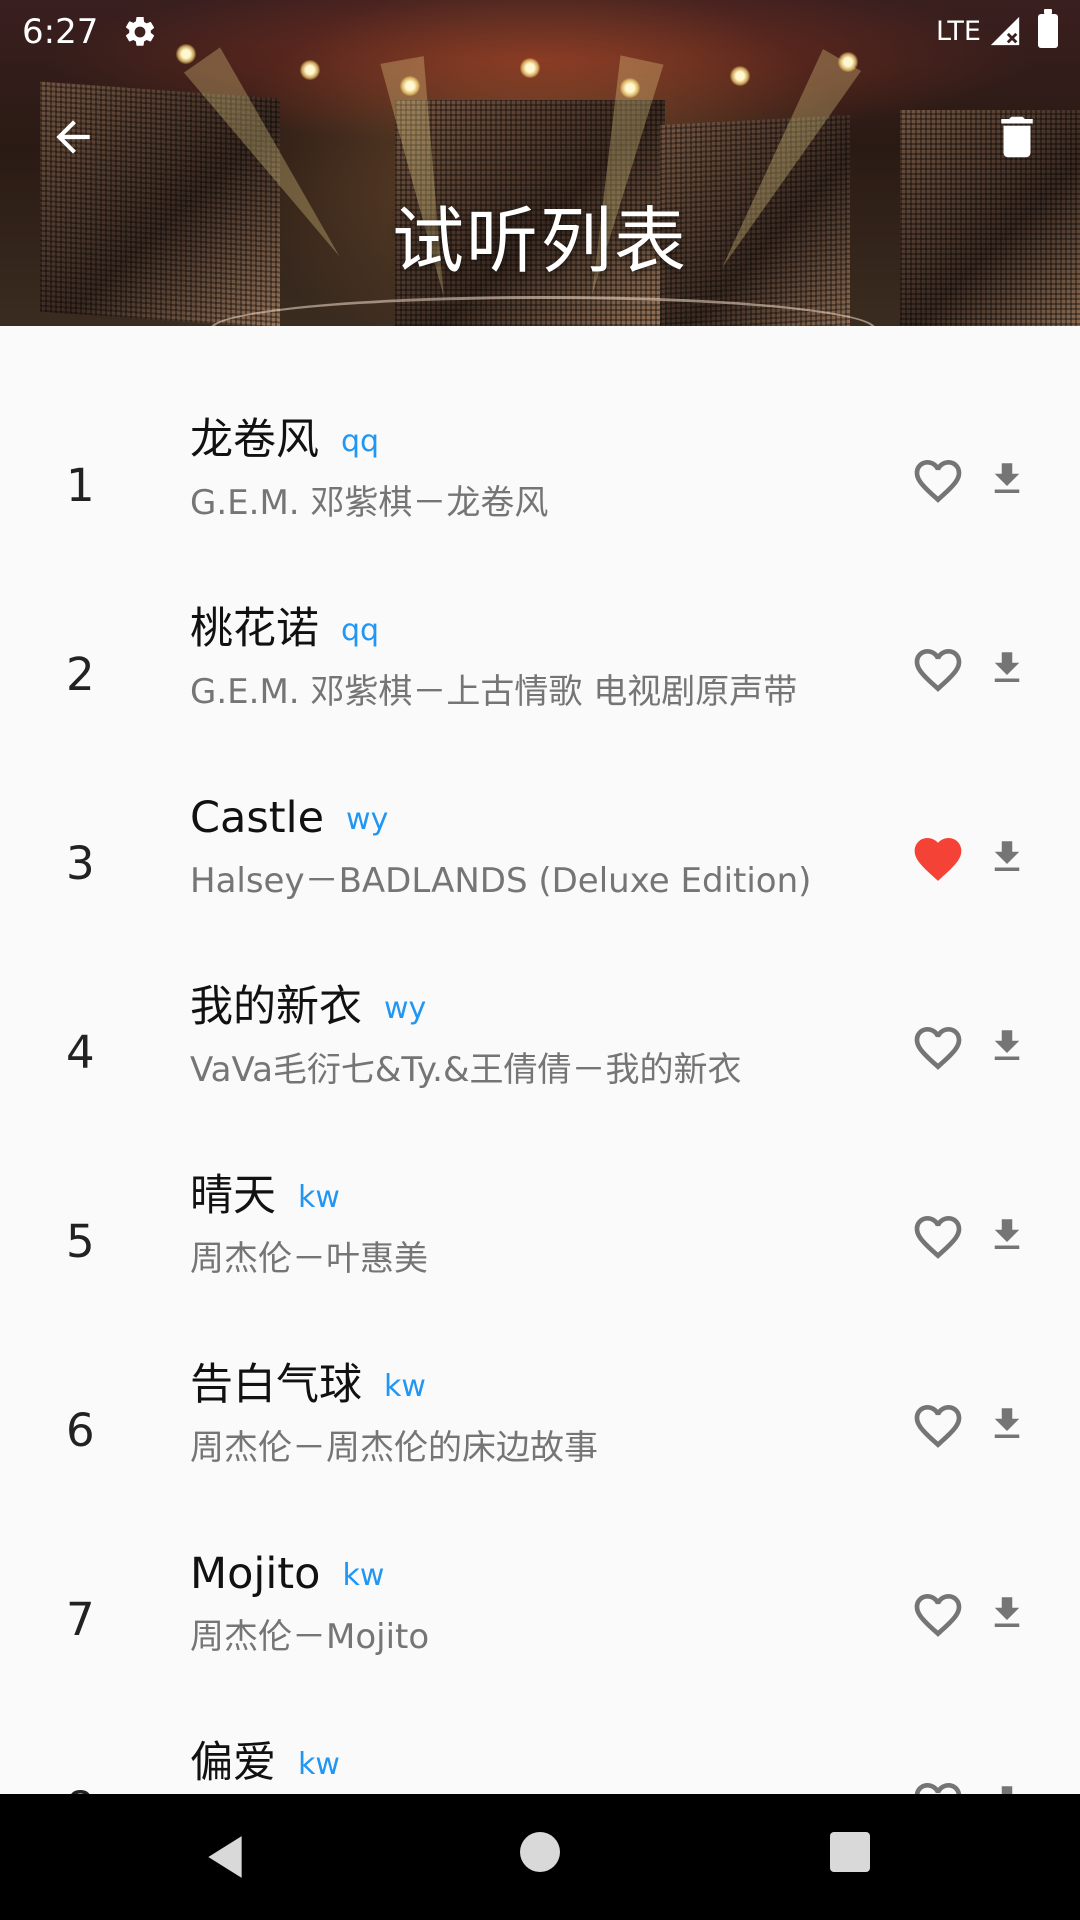  I want to click on song-row: 7 Mojito kw 周杰伦－Mojito, so click(540, 1611).